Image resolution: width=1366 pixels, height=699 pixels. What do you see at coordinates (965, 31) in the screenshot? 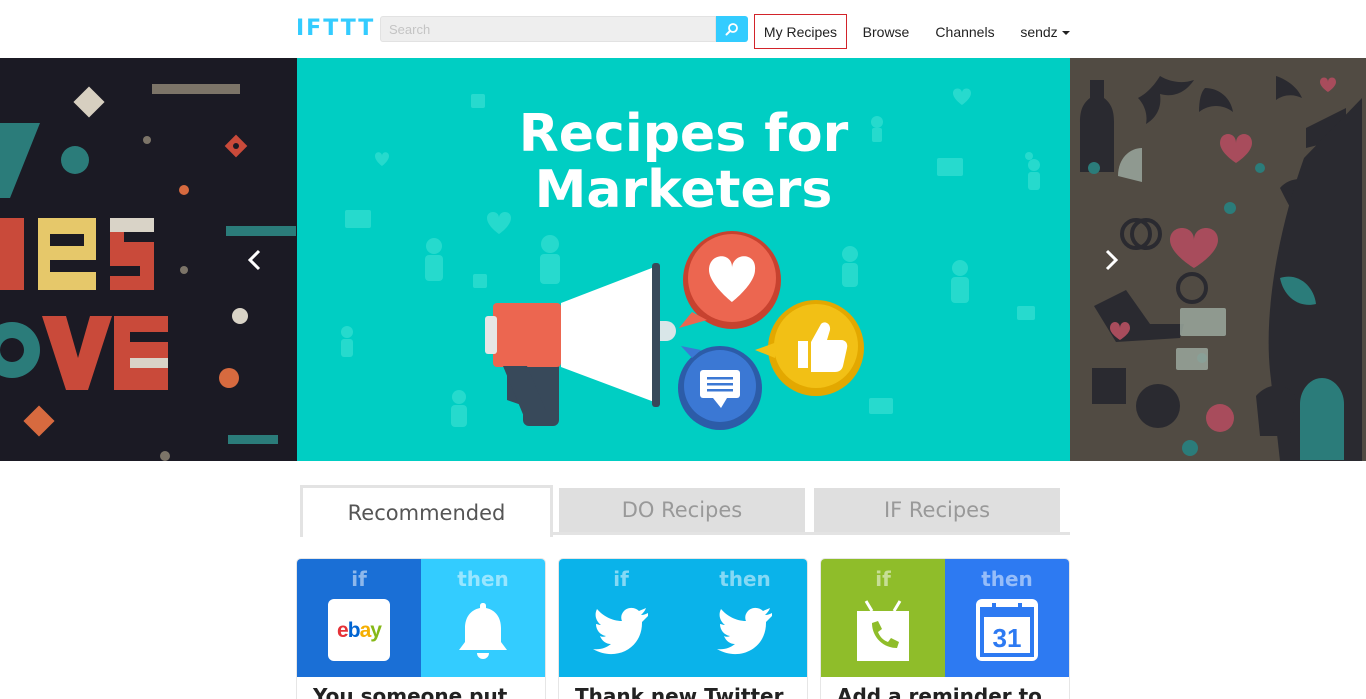
I see `nav-channels: Channels` at bounding box center [965, 31].